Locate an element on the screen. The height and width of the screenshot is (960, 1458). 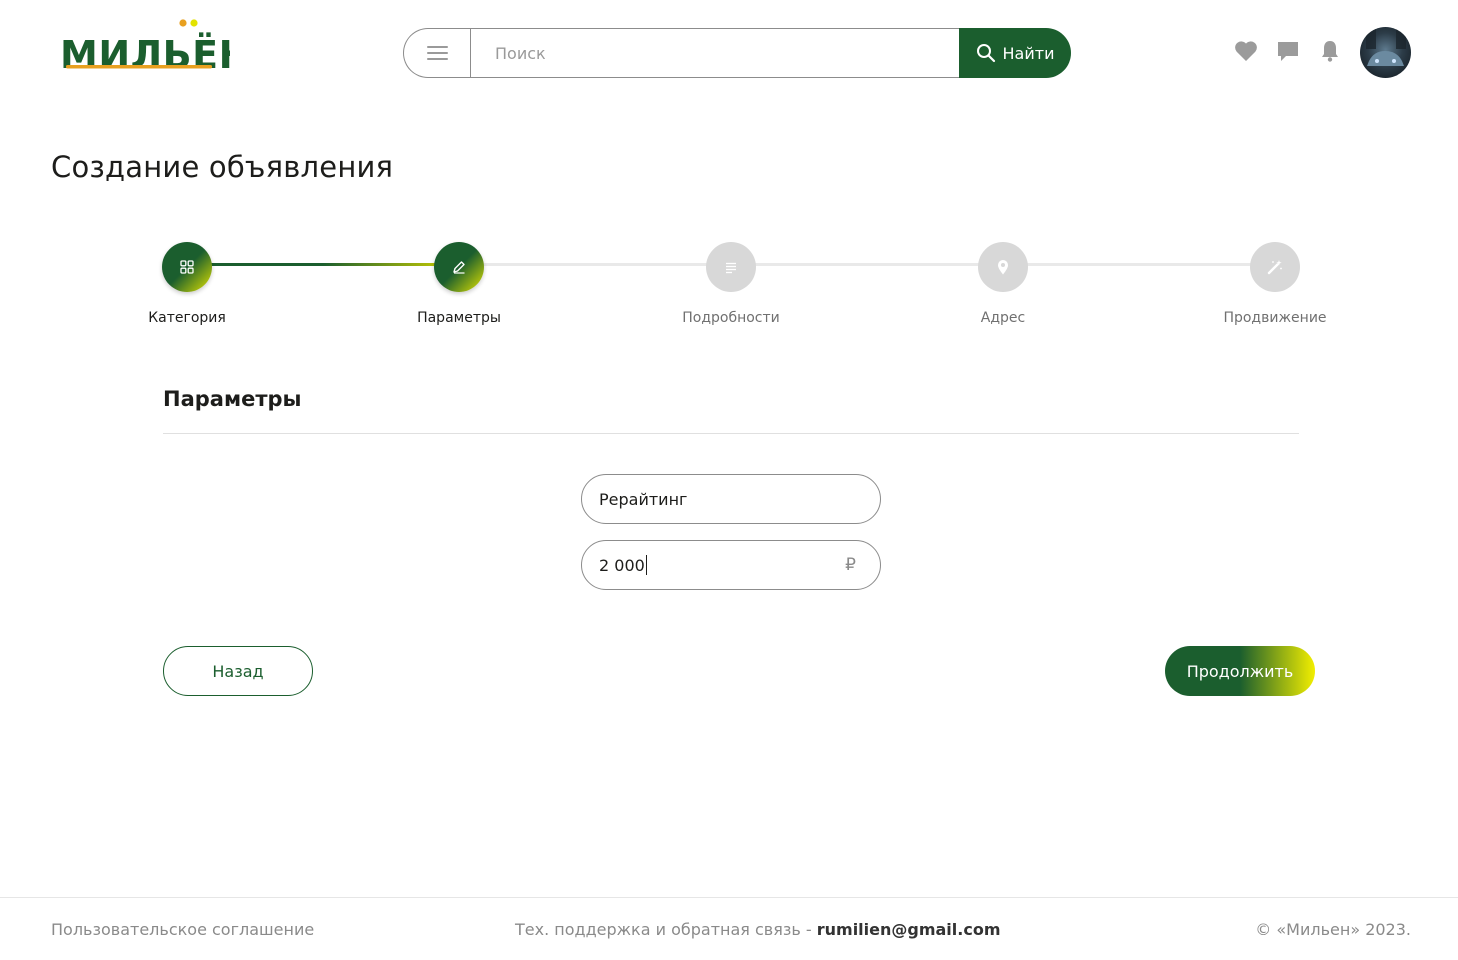
avatar is located at coordinates (1385, 52).